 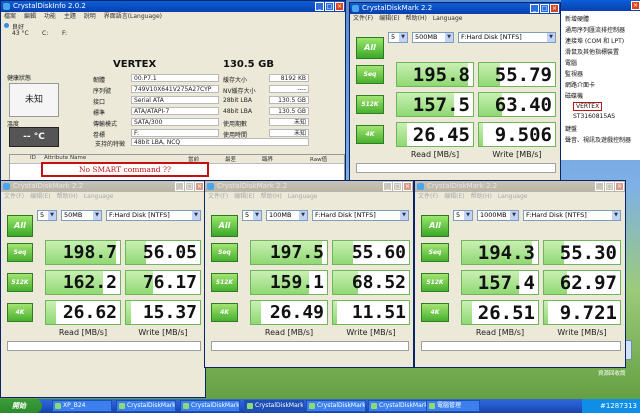 What do you see at coordinates (592, 51) in the screenshot?
I see `device-tree-item: 滑鼠及其他指標裝置` at bounding box center [592, 51].